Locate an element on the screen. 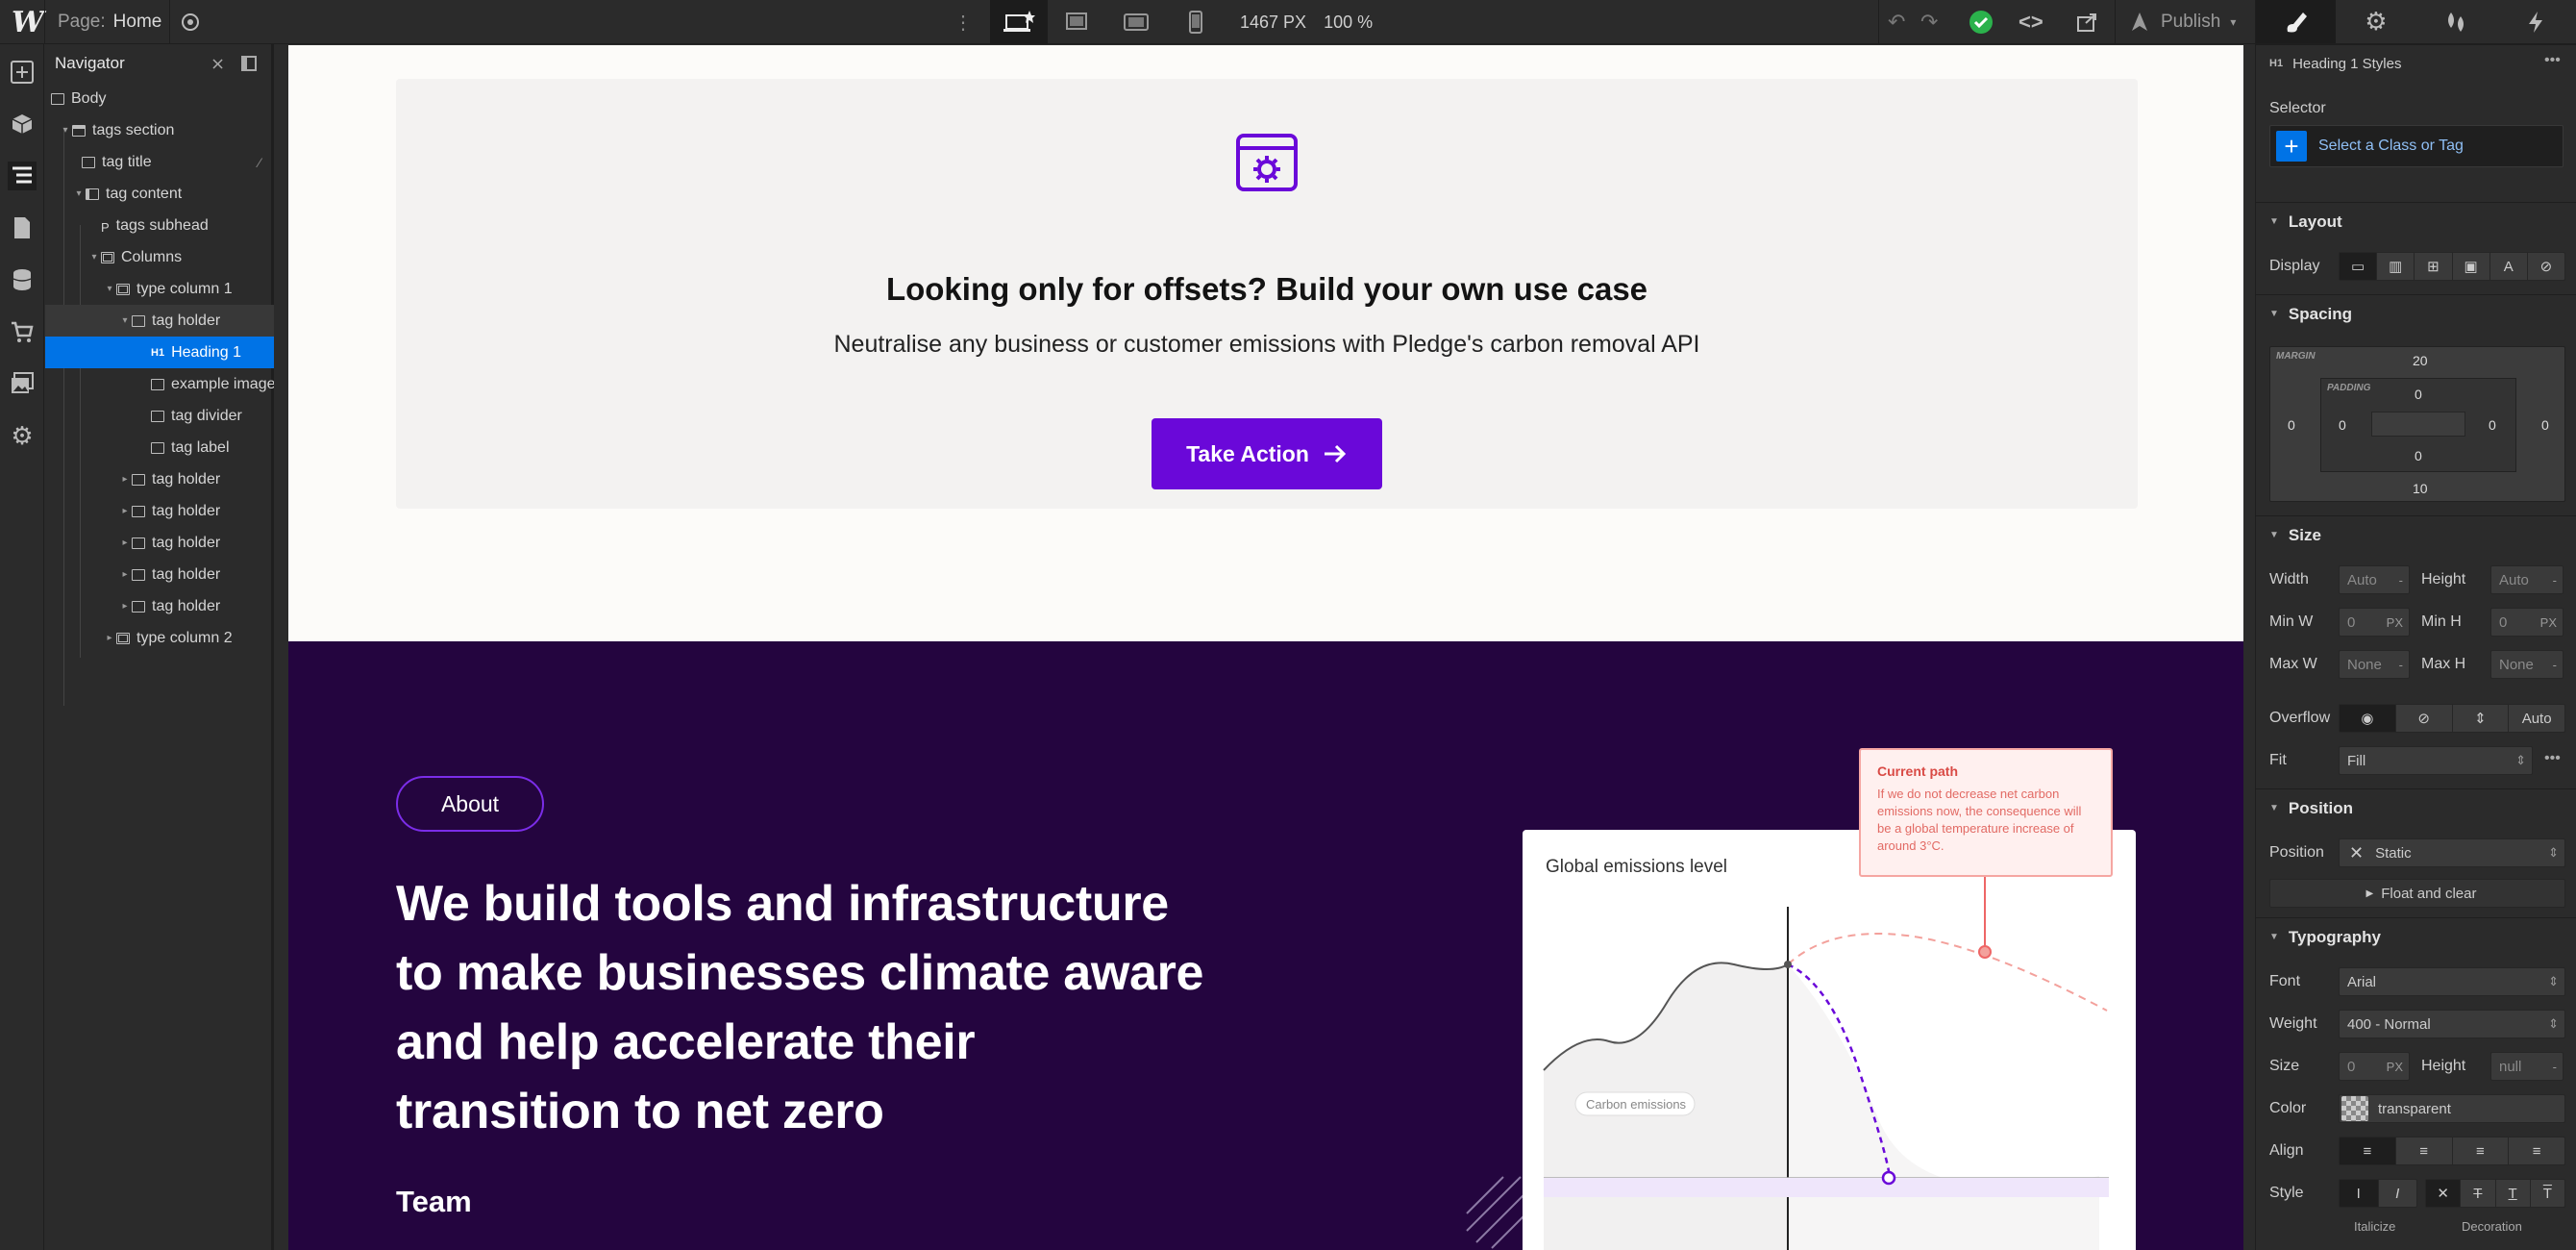 The width and height of the screenshot is (2576, 1250). padding-bottom-value: 0 is located at coordinates (2418, 456).